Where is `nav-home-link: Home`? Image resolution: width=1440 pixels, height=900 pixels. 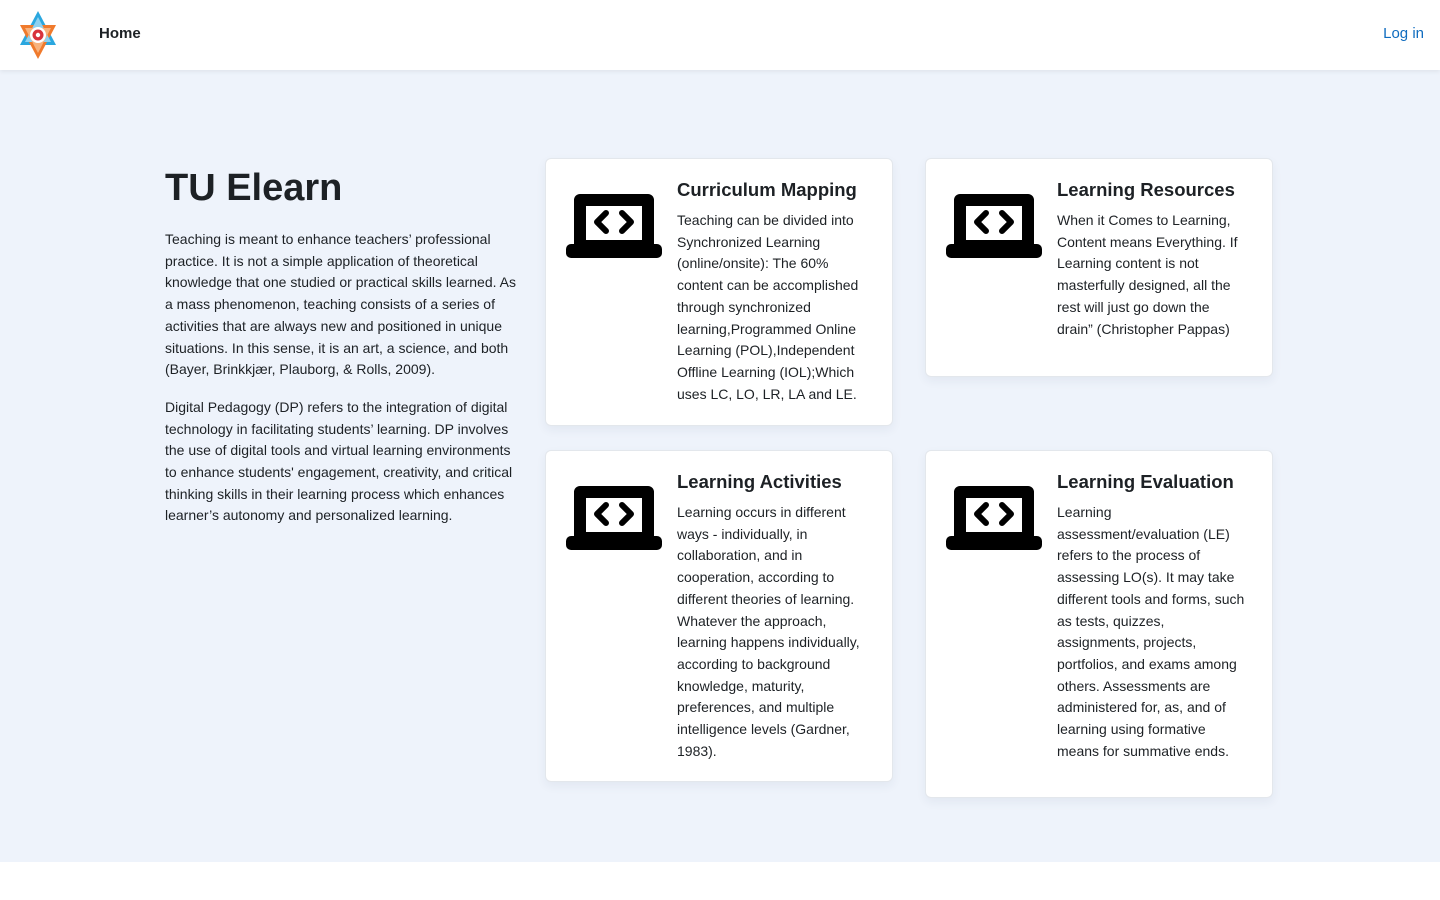
nav-home-link: Home is located at coordinates (120, 34).